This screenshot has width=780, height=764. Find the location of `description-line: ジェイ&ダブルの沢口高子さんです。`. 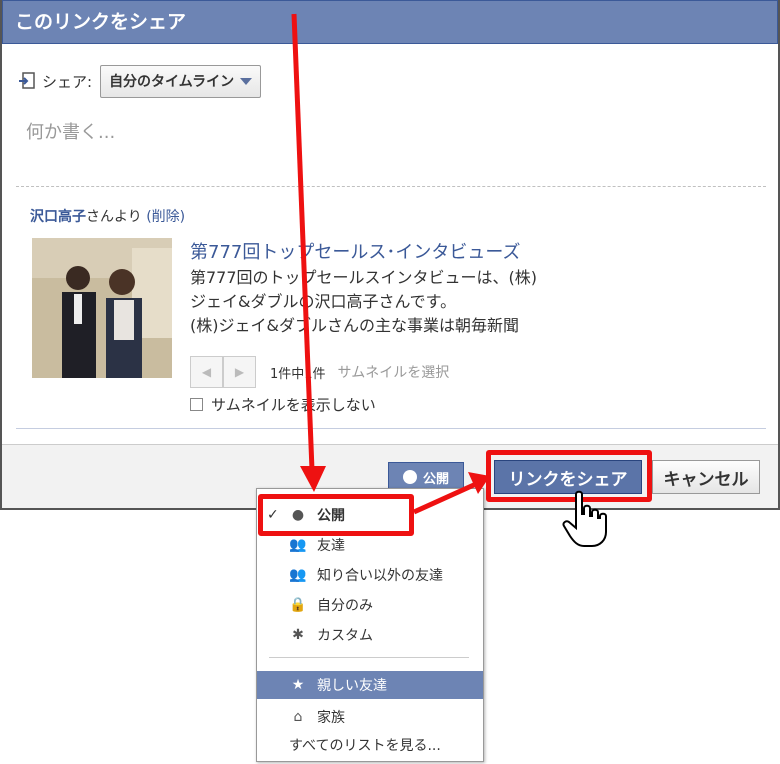

description-line: ジェイ&ダブルの沢口高子さんです。 is located at coordinates (323, 301).